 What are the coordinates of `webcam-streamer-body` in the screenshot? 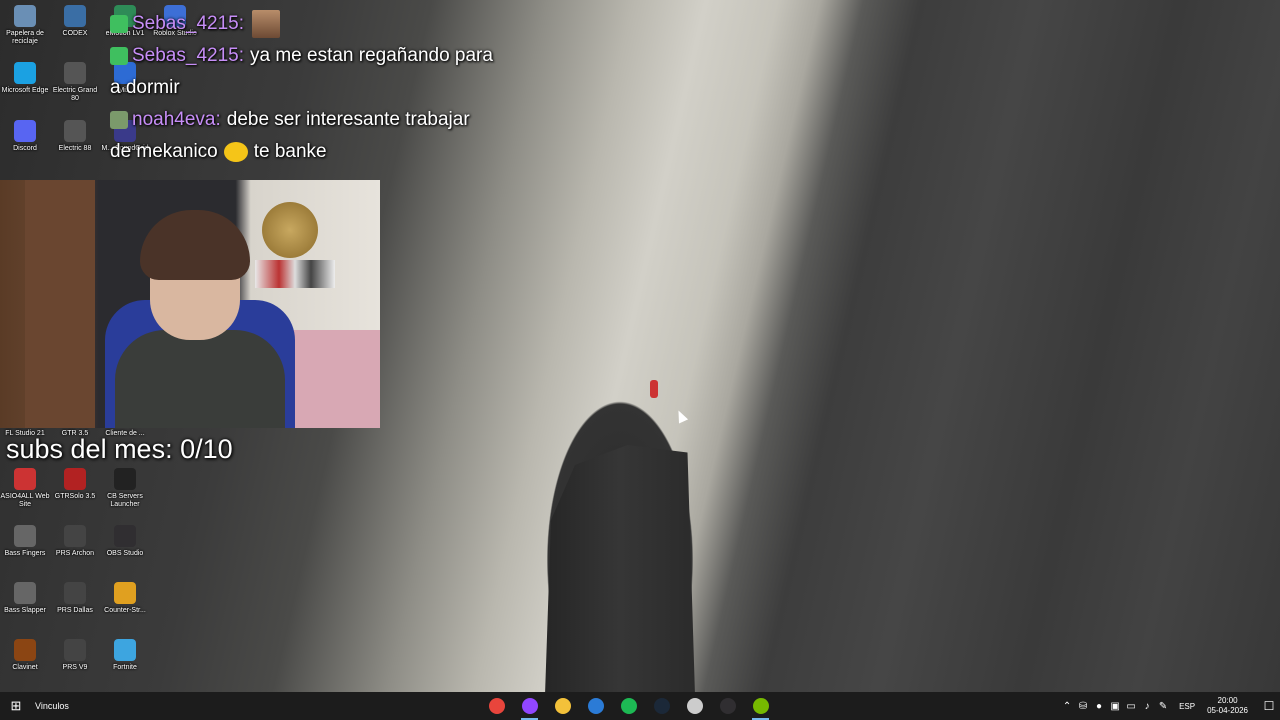 It's located at (200, 379).